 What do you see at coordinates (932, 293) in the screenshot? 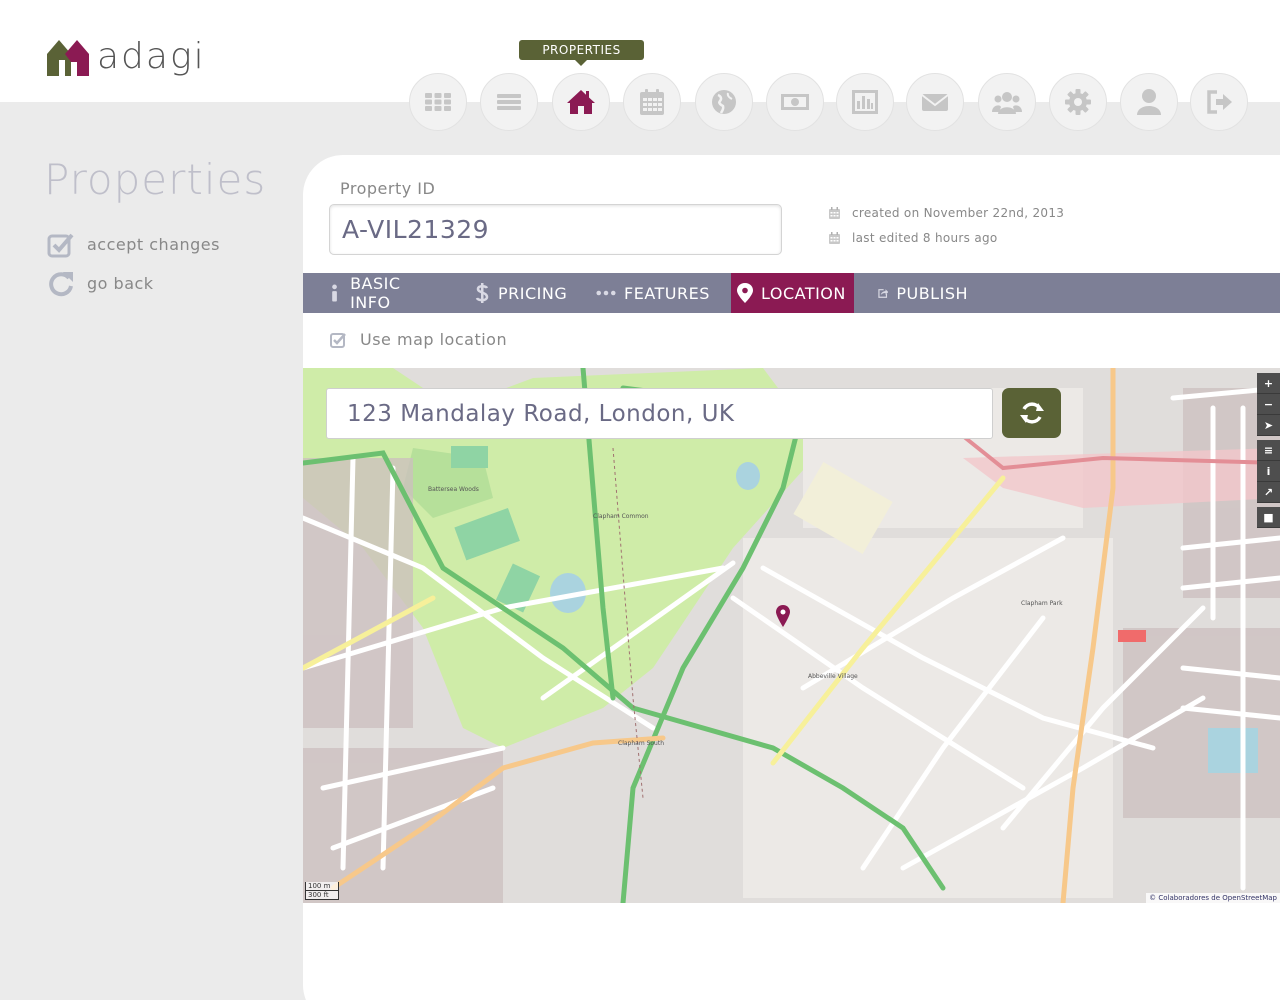
I see `tab-label: PUBLISH` at bounding box center [932, 293].